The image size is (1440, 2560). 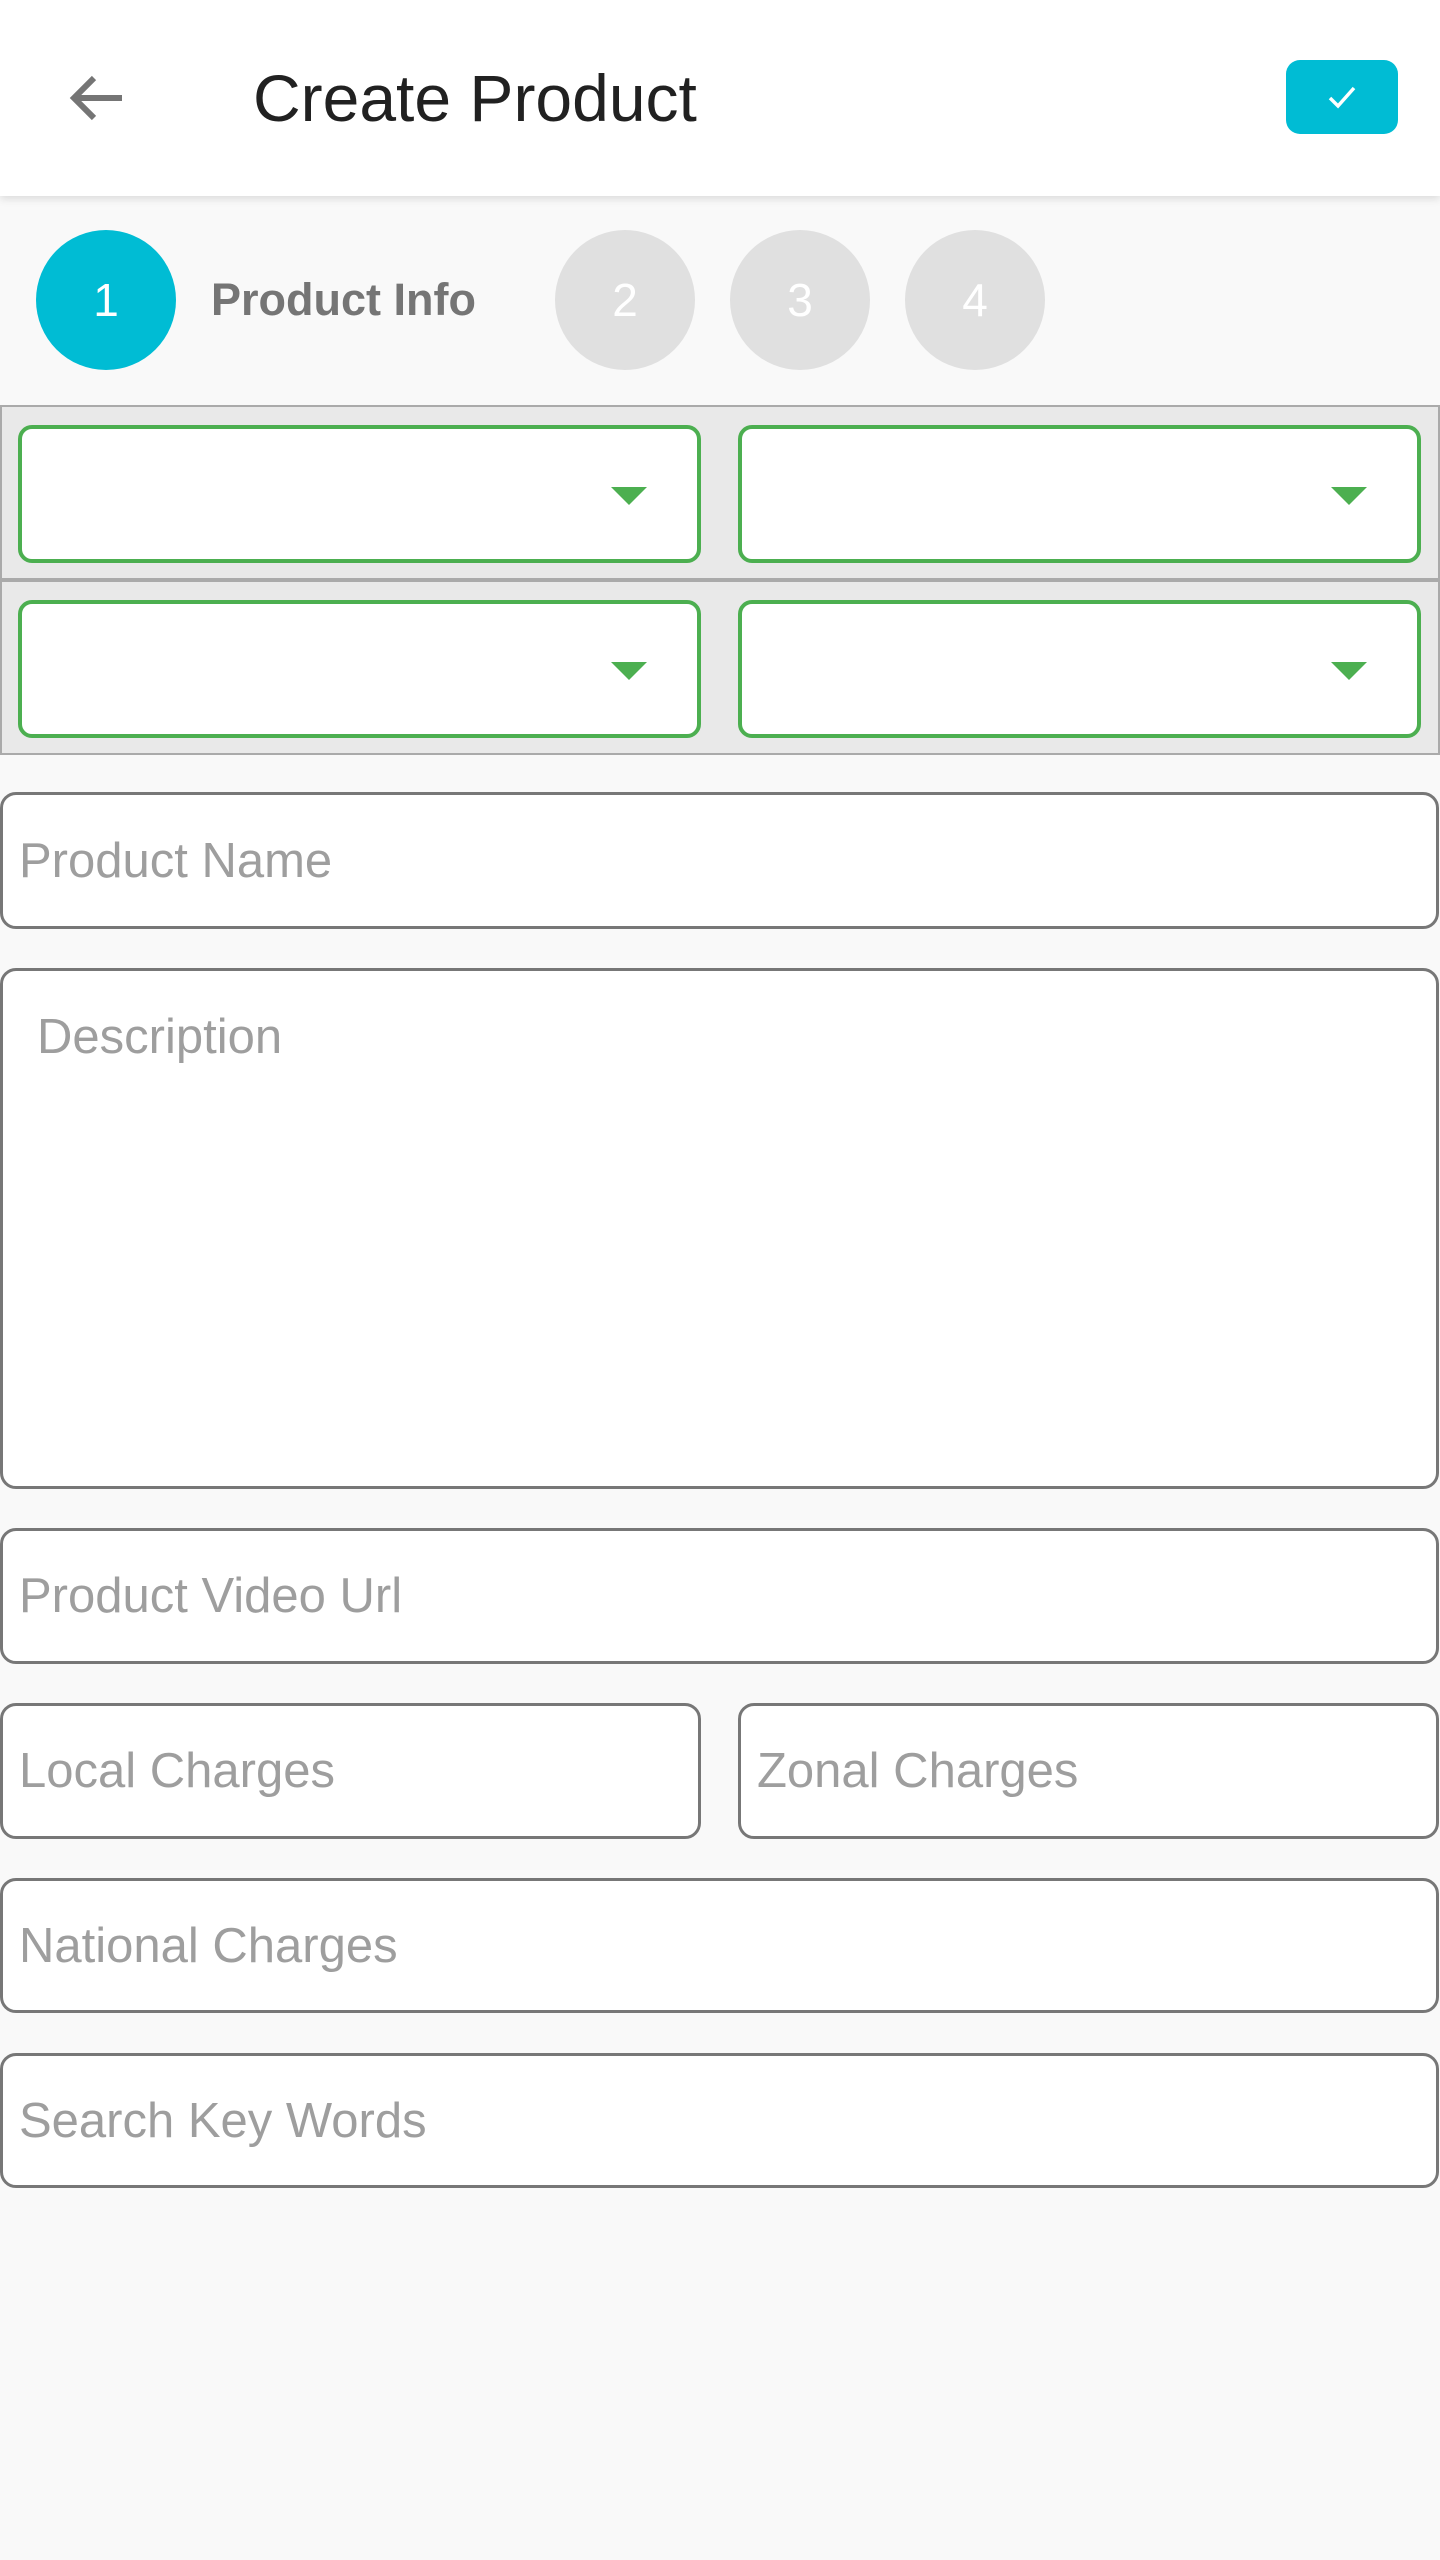 What do you see at coordinates (720, 98) in the screenshot?
I see `app-bar: Create Product` at bounding box center [720, 98].